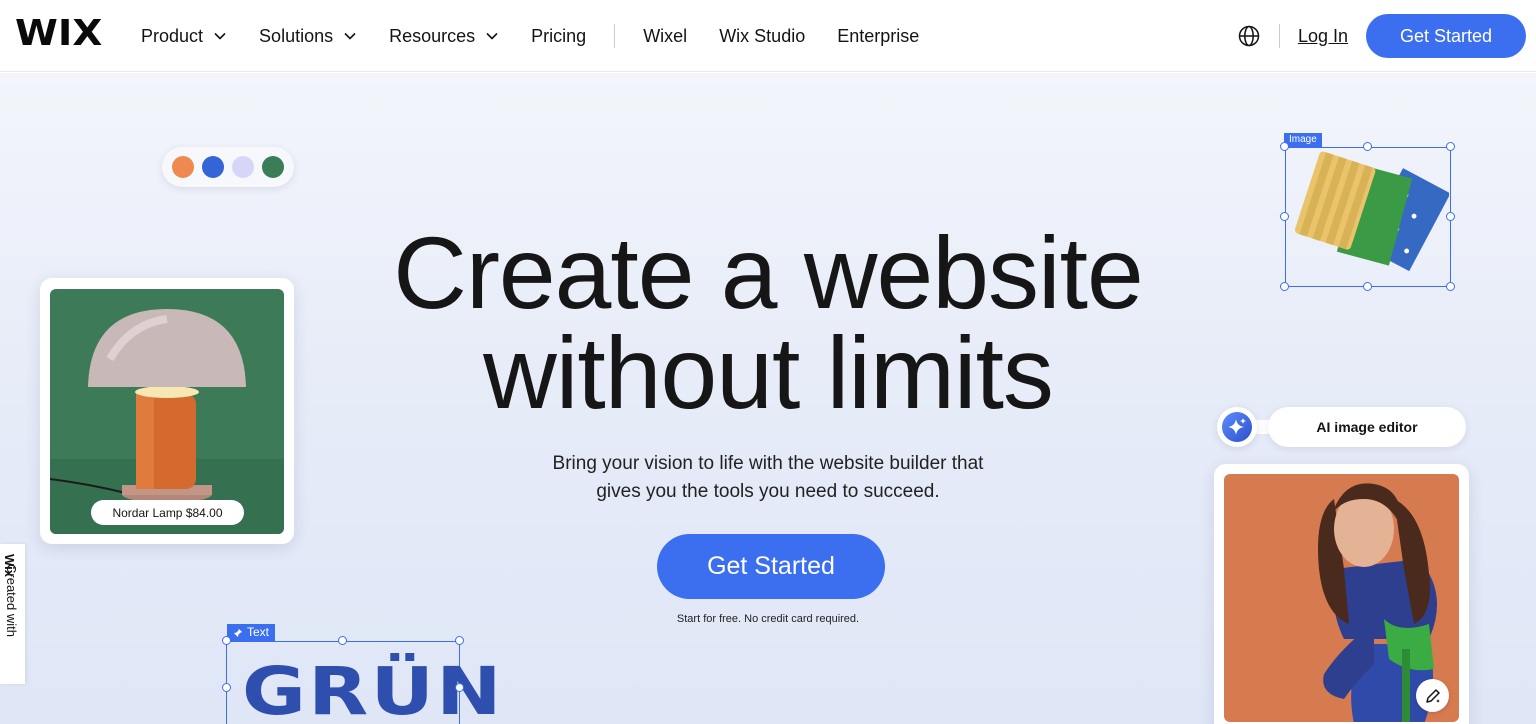 This screenshot has width=1536, height=724. I want to click on text-element-tag: Text, so click(251, 632).